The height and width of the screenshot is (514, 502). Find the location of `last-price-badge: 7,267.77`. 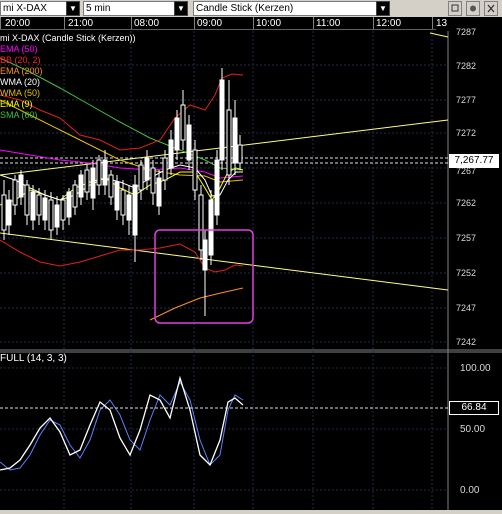

last-price-badge: 7,267.77 is located at coordinates (474, 161).